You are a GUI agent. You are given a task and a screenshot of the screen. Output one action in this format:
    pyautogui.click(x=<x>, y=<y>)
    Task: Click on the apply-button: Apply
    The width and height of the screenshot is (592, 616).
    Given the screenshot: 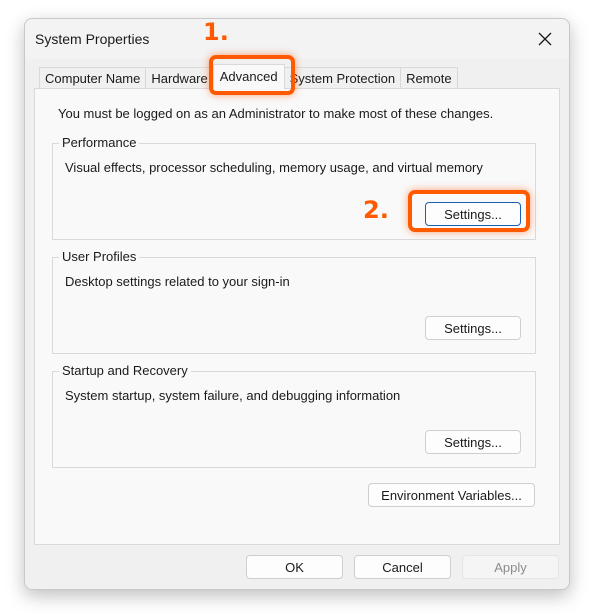 What is the action you would take?
    pyautogui.click(x=510, y=567)
    